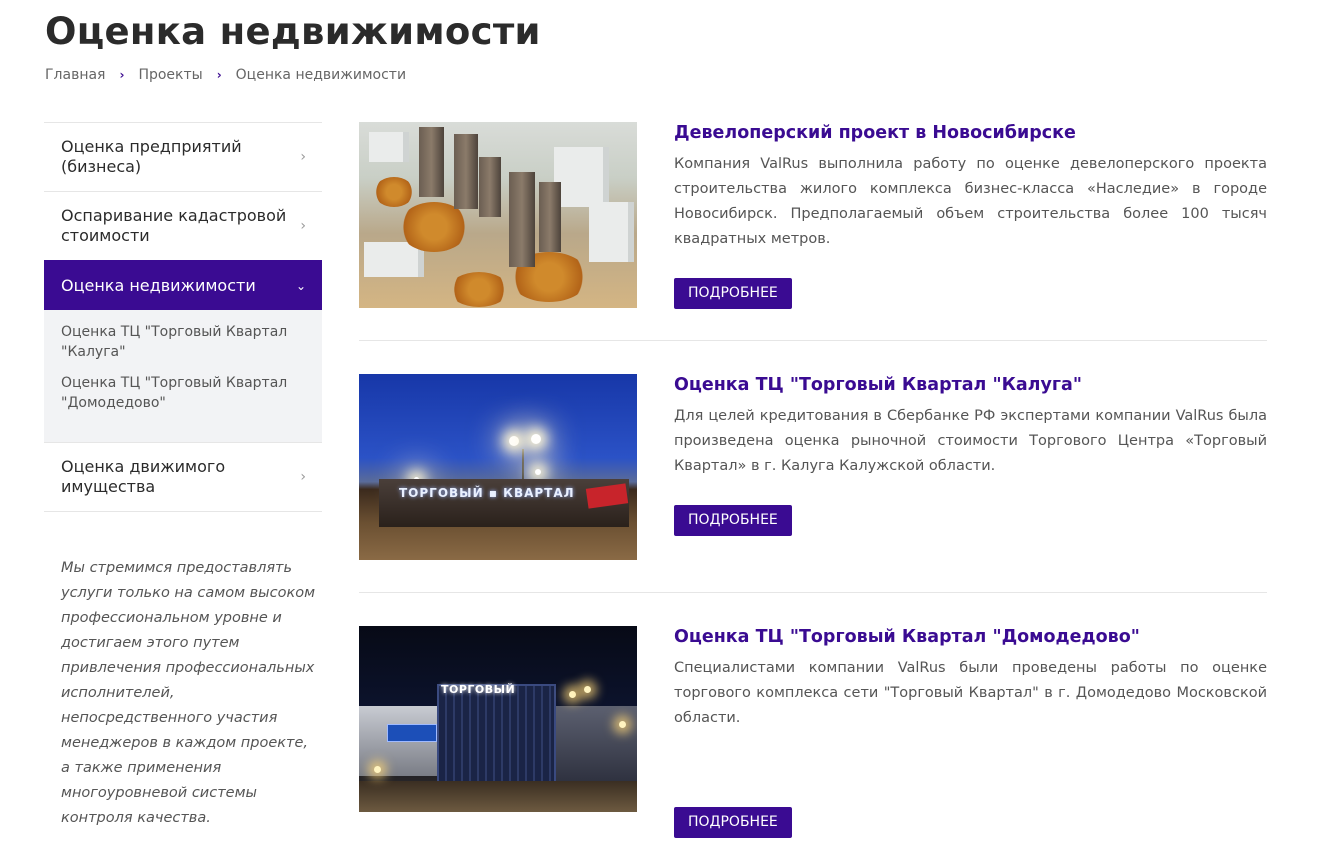  Describe the element at coordinates (293, 31) in the screenshot. I see `page-title: Оценка недвижимости` at that location.